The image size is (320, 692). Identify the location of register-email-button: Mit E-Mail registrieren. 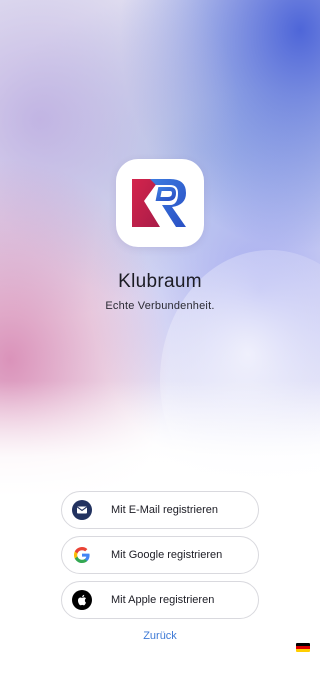
(160, 510).